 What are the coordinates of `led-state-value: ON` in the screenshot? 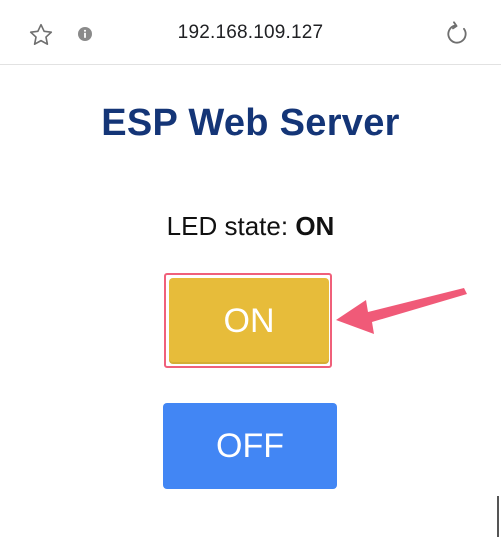 It's located at (315, 226).